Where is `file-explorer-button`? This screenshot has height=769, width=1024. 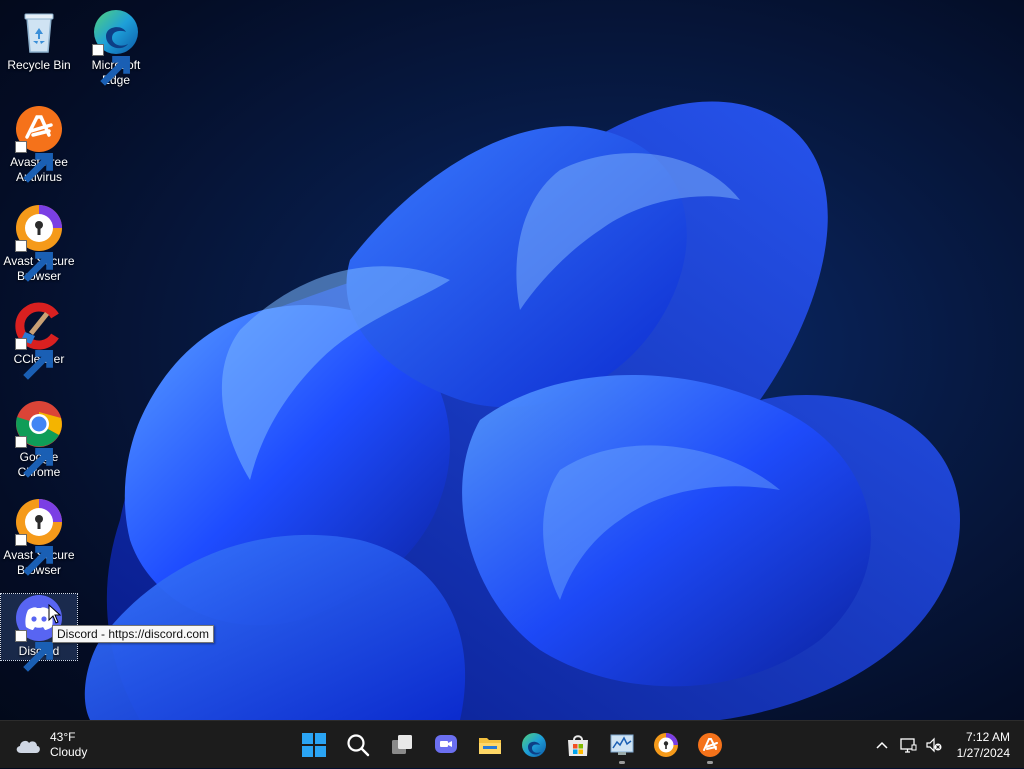
file-explorer-button is located at coordinates (490, 745).